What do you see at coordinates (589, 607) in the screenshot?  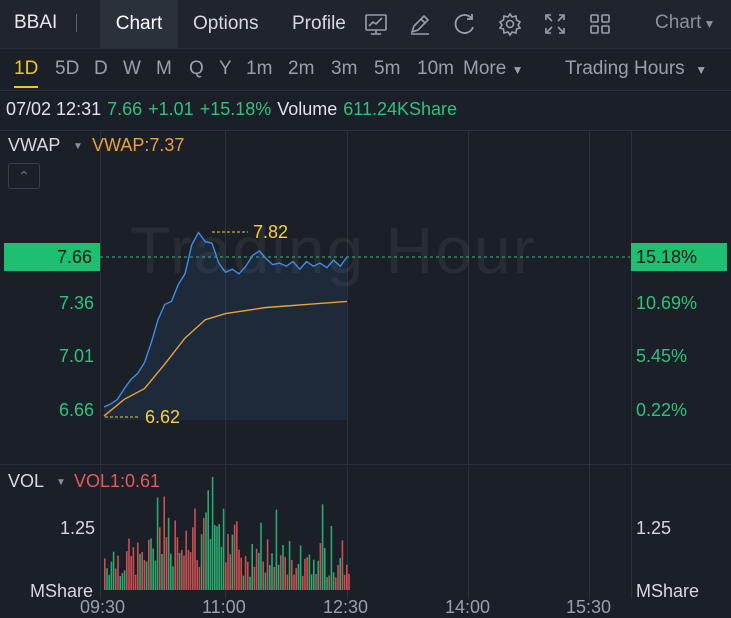 I see `time-tick: 15:30` at bounding box center [589, 607].